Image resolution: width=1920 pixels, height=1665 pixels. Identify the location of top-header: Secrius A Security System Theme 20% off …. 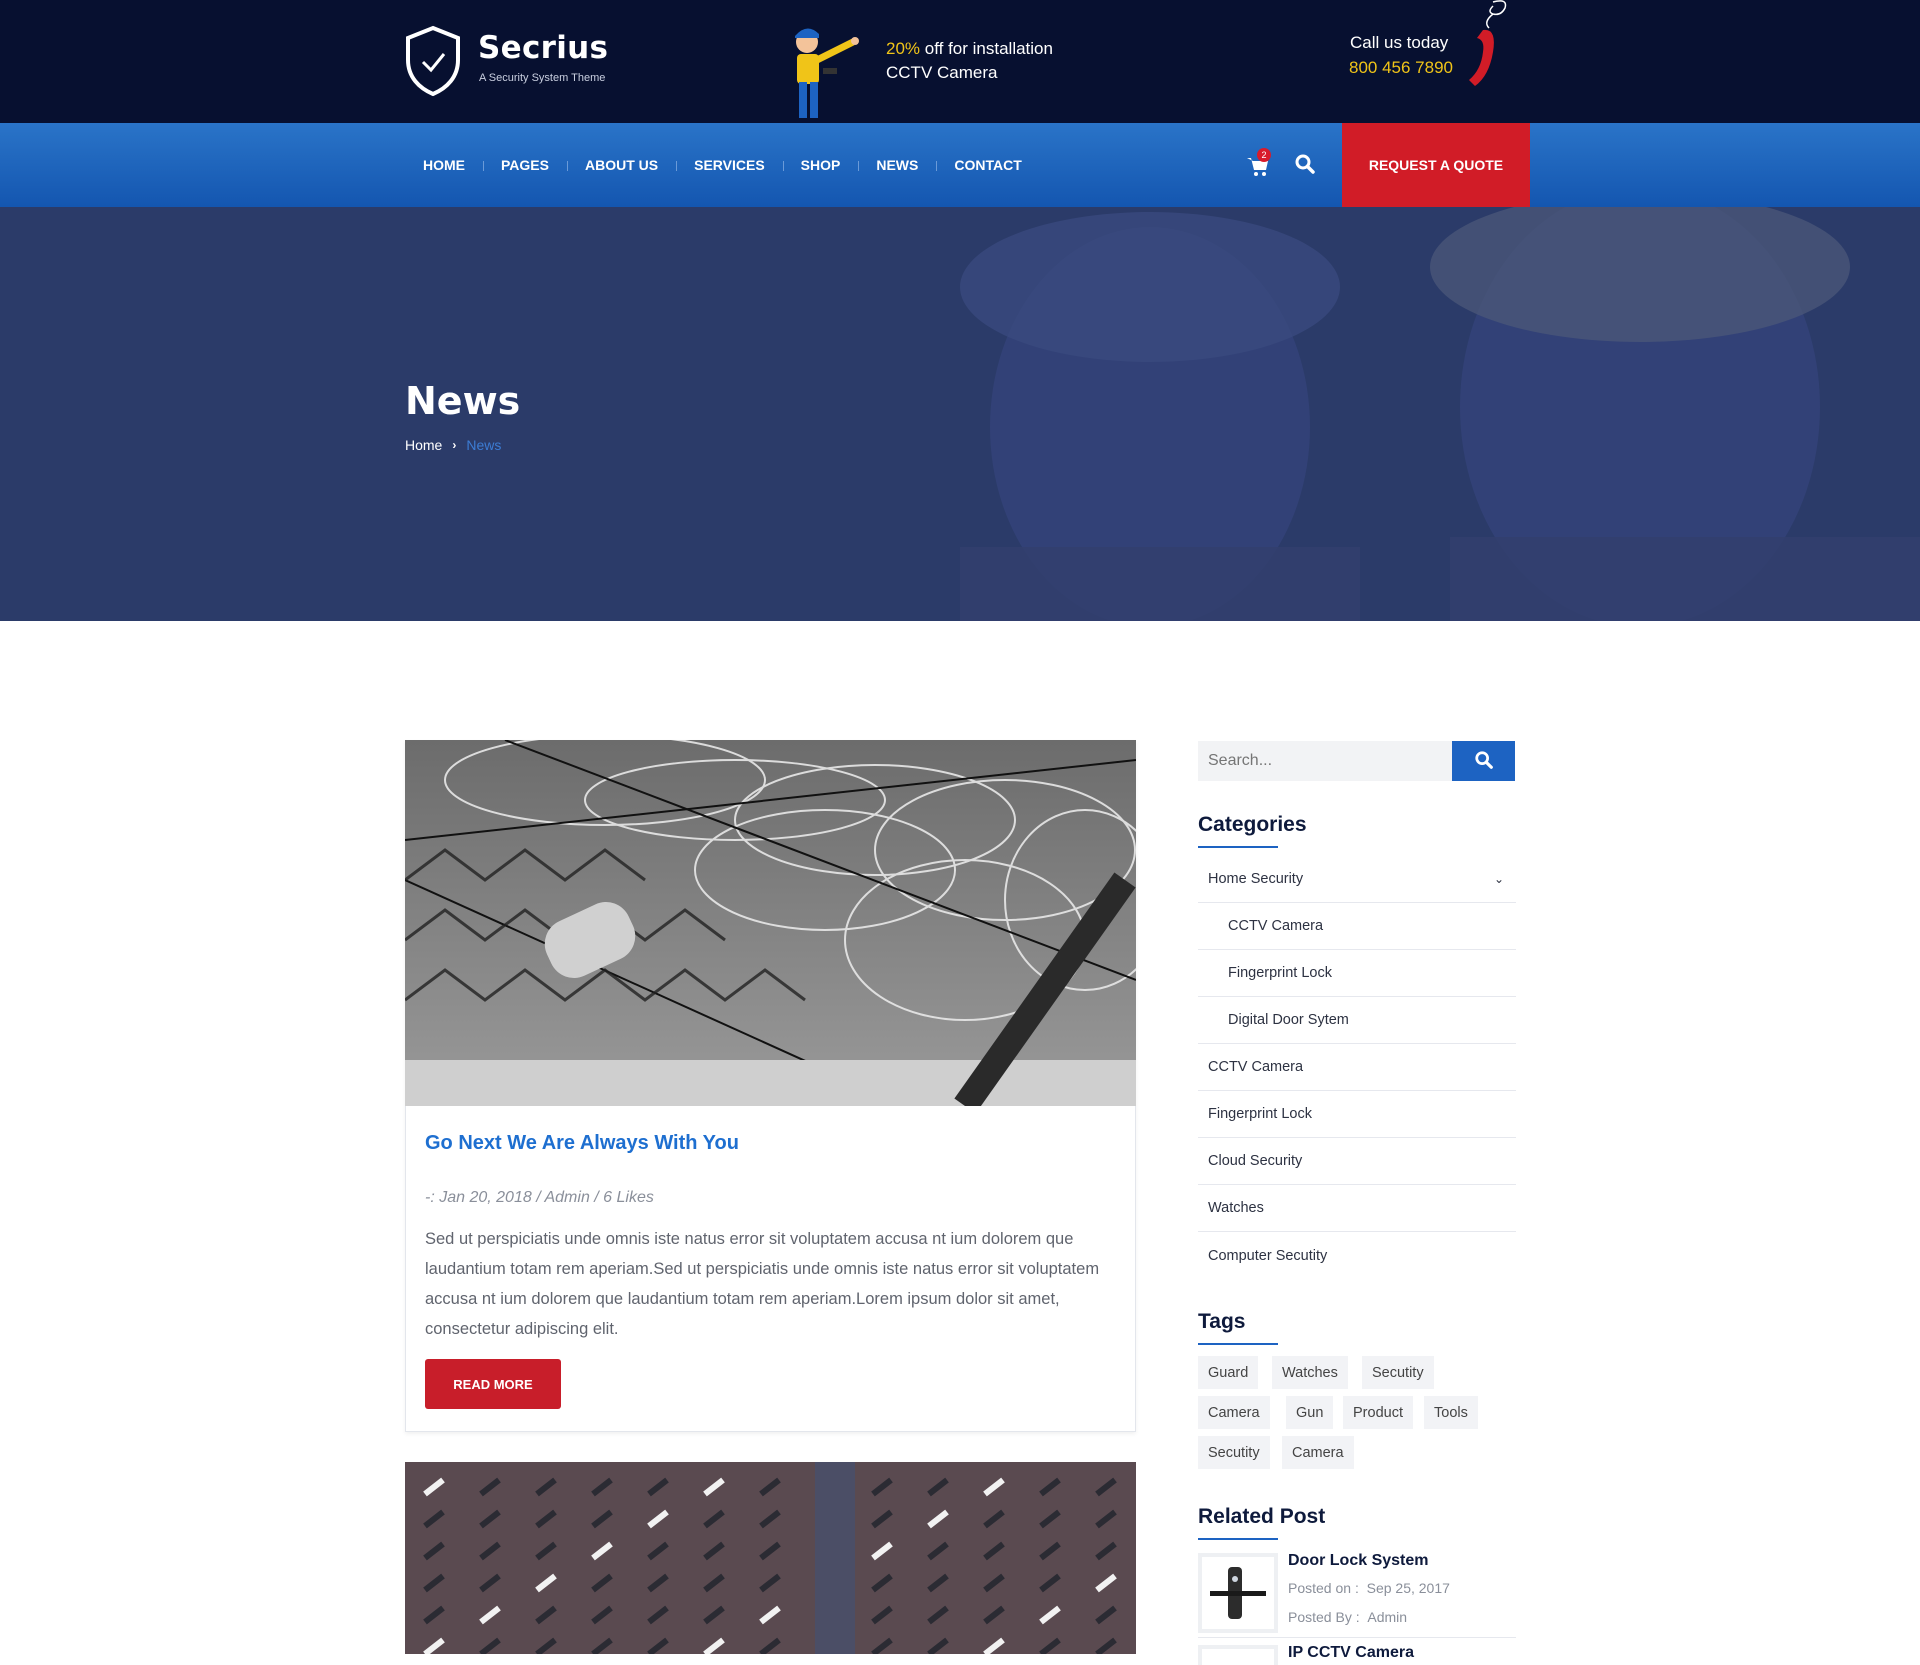
(960, 61).